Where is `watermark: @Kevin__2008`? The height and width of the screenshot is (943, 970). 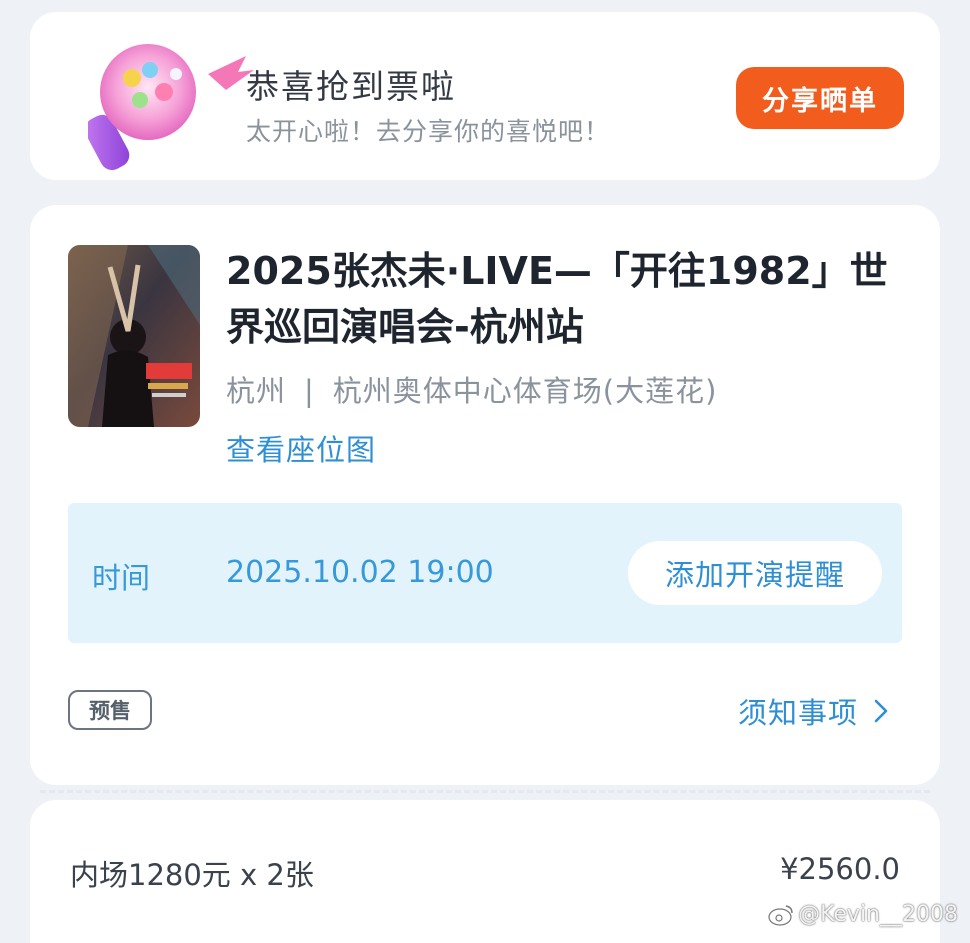 watermark: @Kevin__2008 is located at coordinates (863, 914).